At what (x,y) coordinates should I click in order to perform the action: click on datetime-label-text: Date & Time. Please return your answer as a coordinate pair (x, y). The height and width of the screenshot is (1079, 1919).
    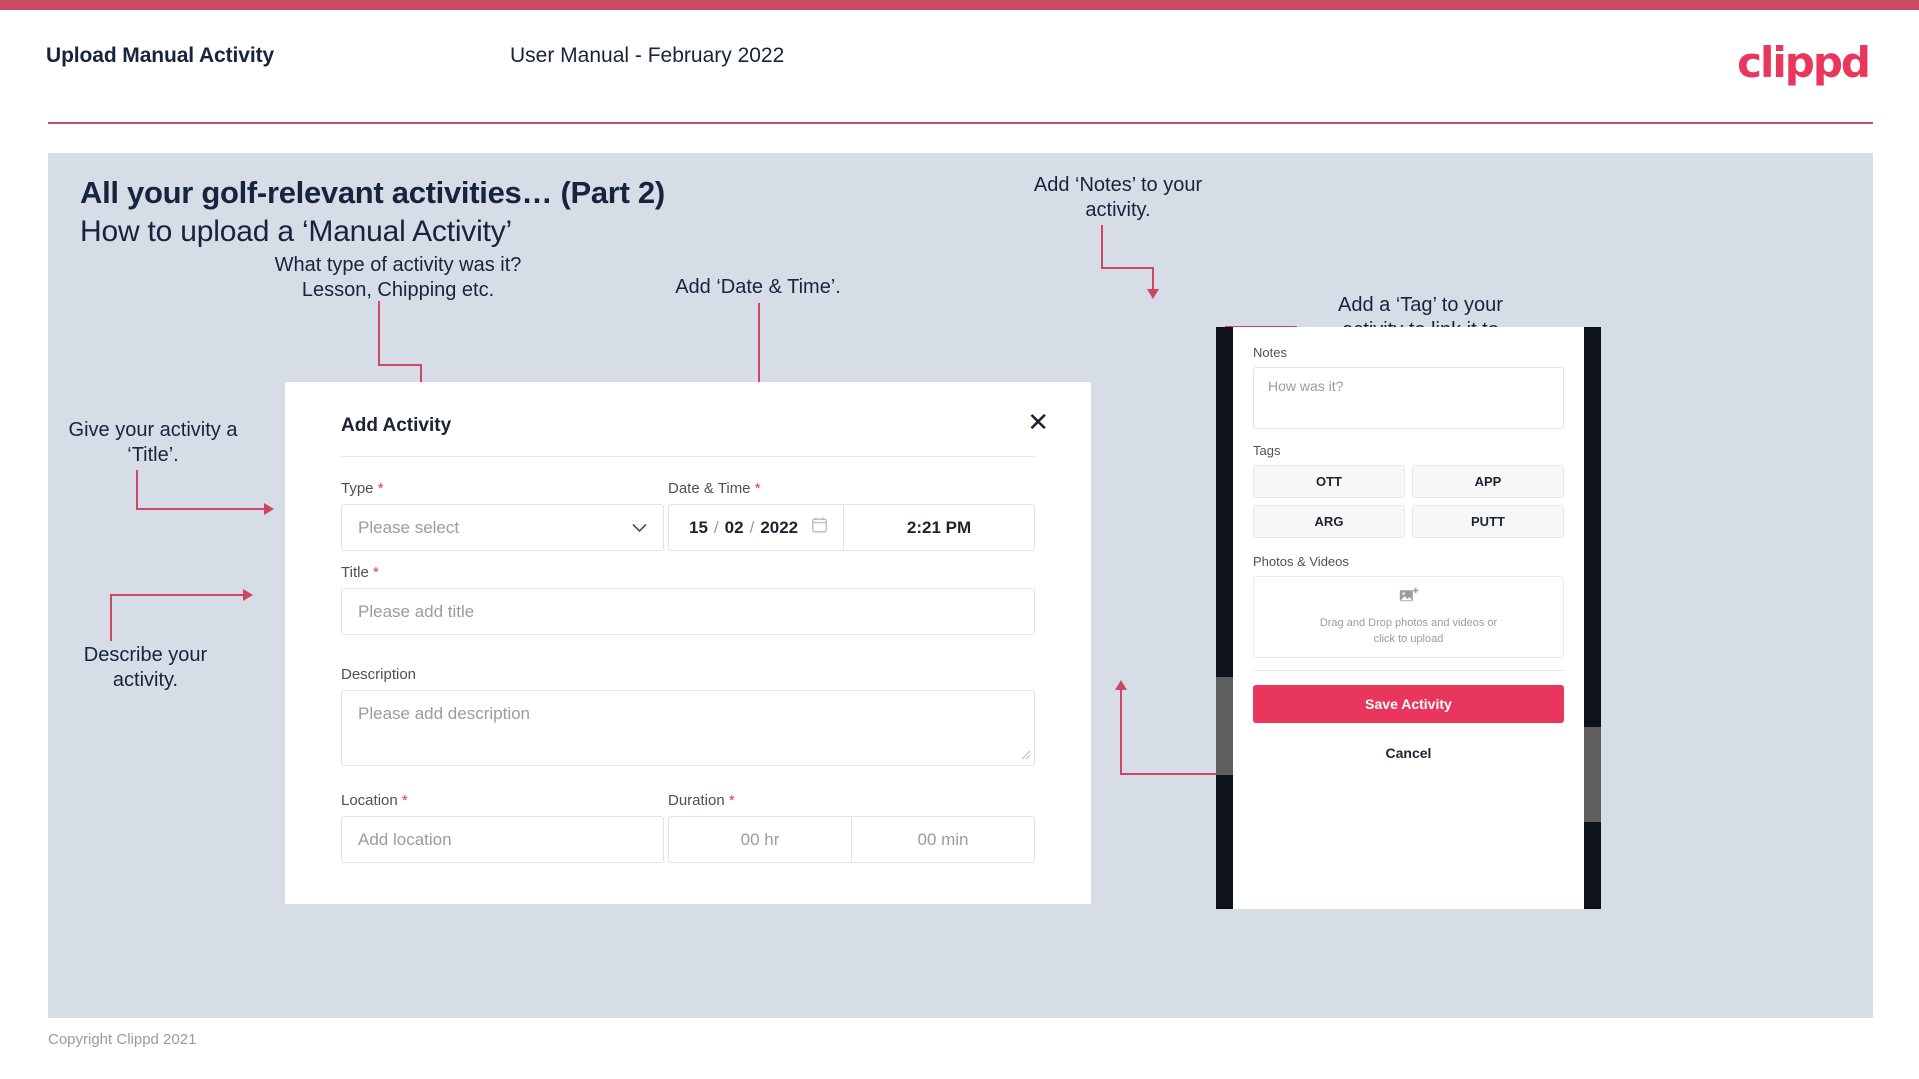
    Looking at the image, I should click on (709, 488).